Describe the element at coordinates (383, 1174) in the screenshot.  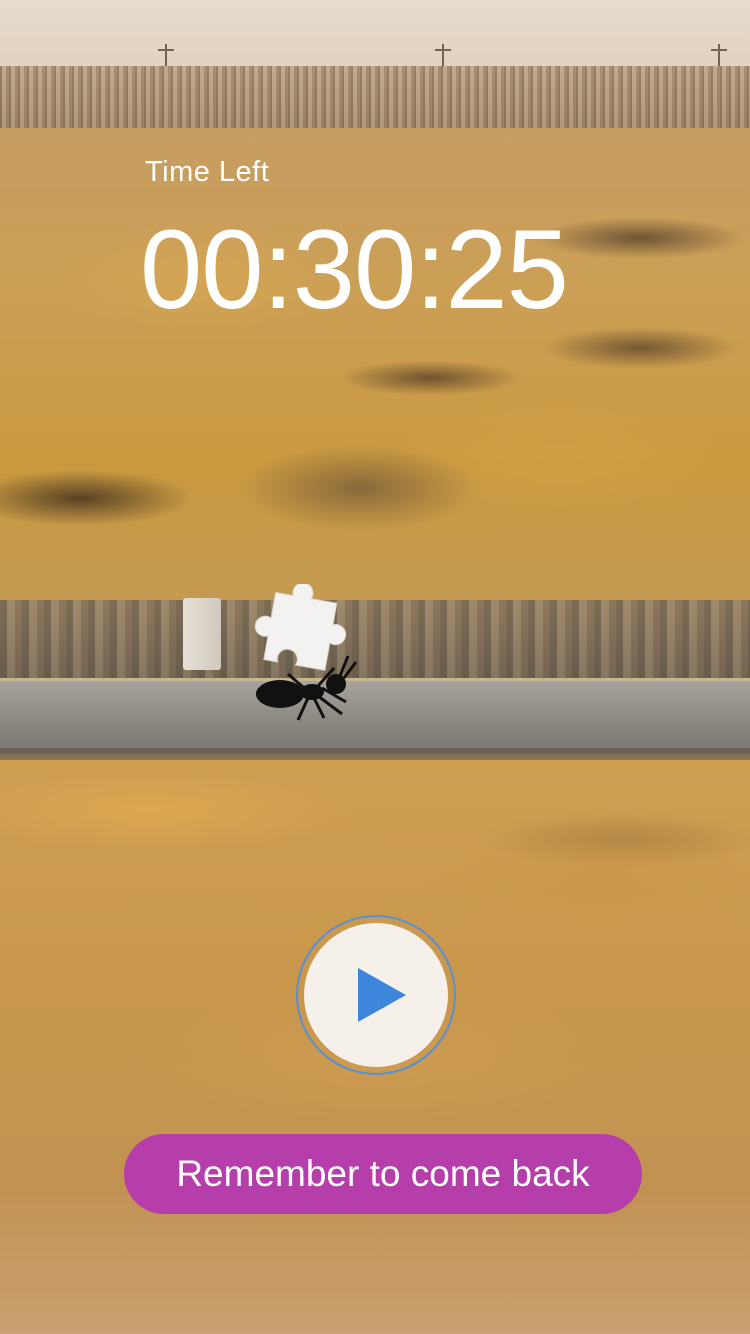
I see `remember-to-come-back-button: Remember to come back` at that location.